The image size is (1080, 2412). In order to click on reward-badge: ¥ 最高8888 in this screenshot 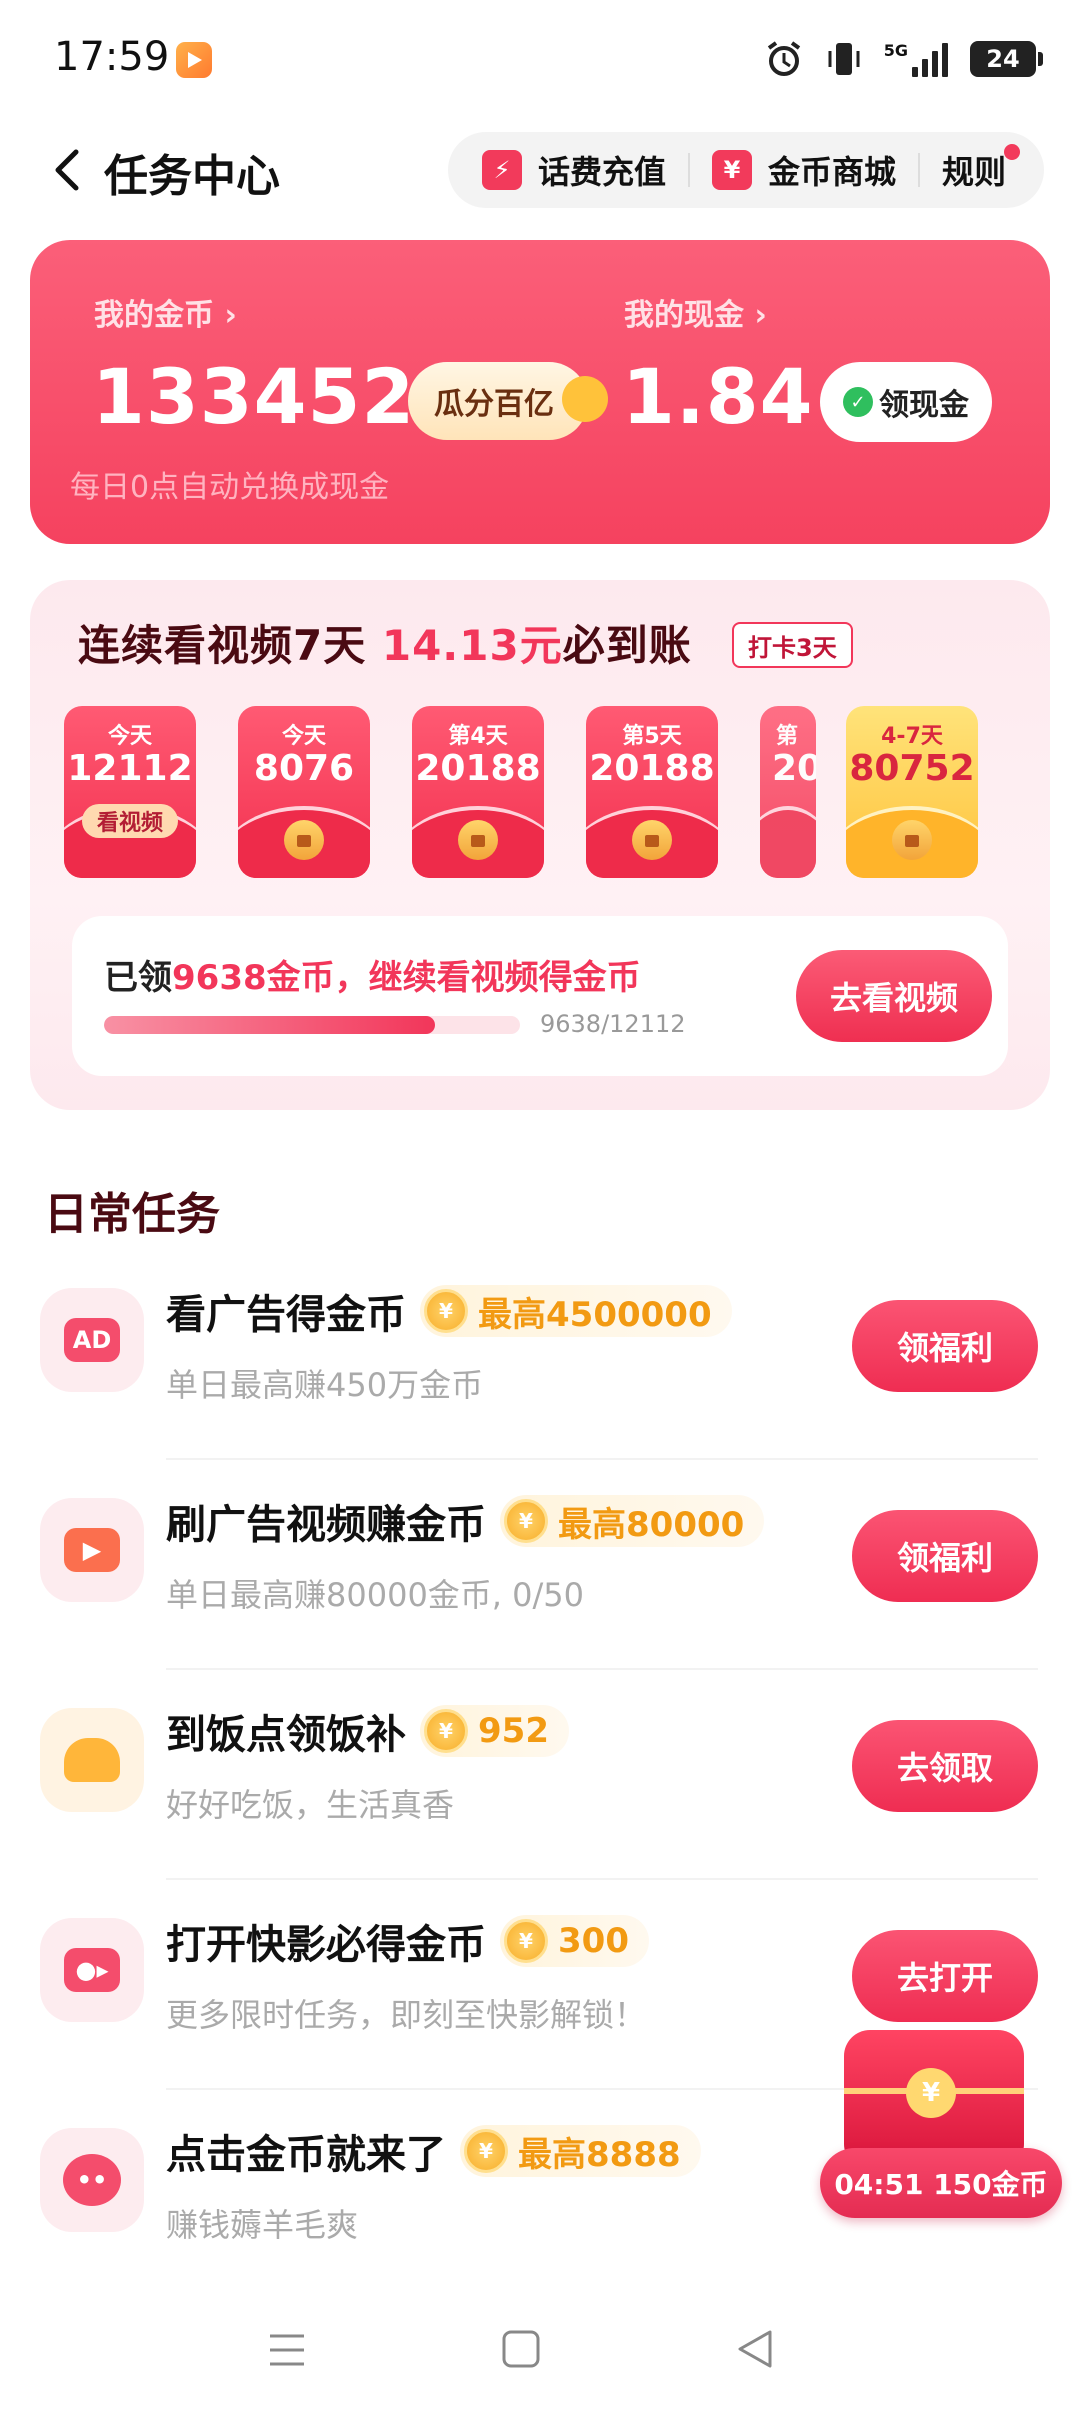, I will do `click(580, 2151)`.